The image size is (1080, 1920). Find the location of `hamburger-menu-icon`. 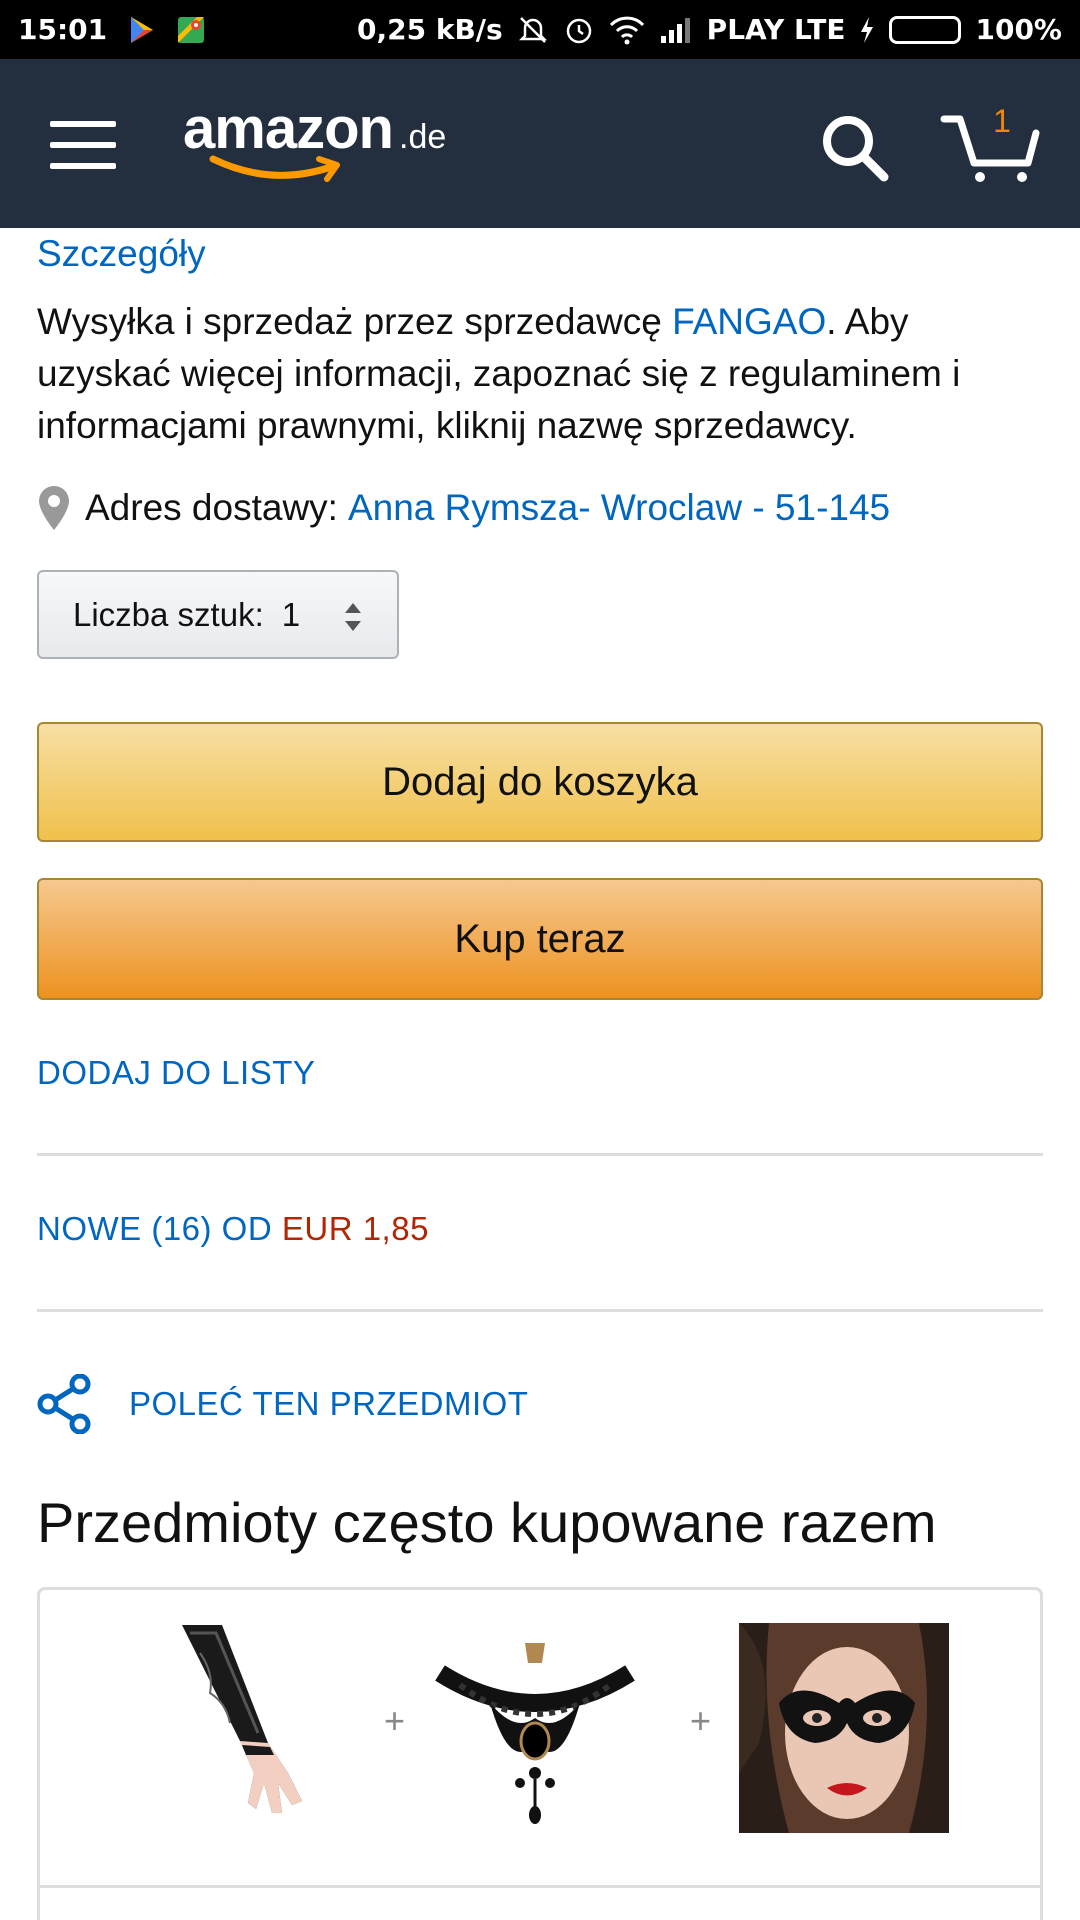

hamburger-menu-icon is located at coordinates (83, 145).